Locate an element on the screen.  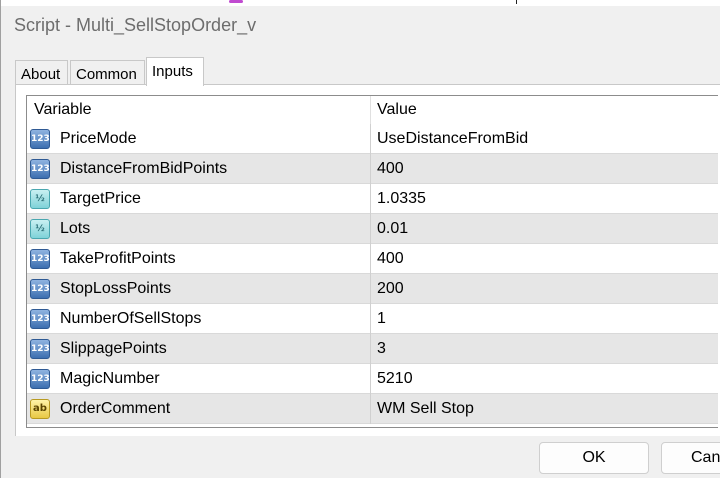
tab-common: Common is located at coordinates (107, 72).